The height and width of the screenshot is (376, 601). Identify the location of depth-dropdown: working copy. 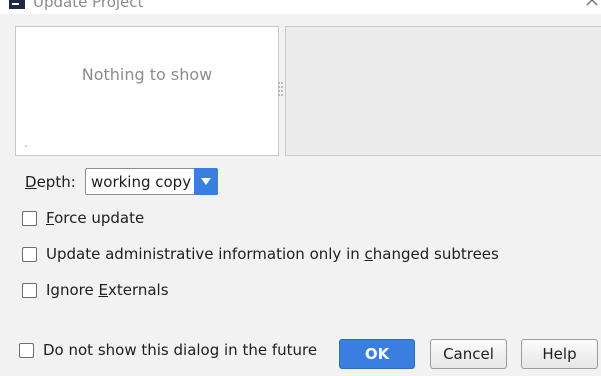
(151, 181).